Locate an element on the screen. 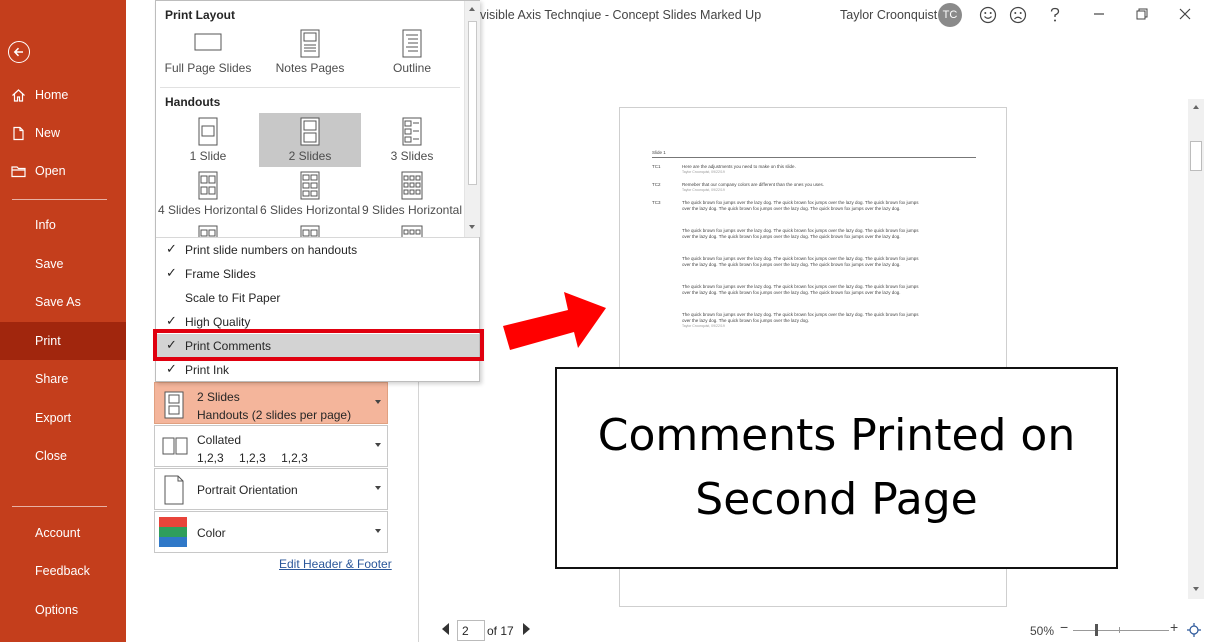 The image size is (1208, 642). avatar: TC is located at coordinates (950, 15).